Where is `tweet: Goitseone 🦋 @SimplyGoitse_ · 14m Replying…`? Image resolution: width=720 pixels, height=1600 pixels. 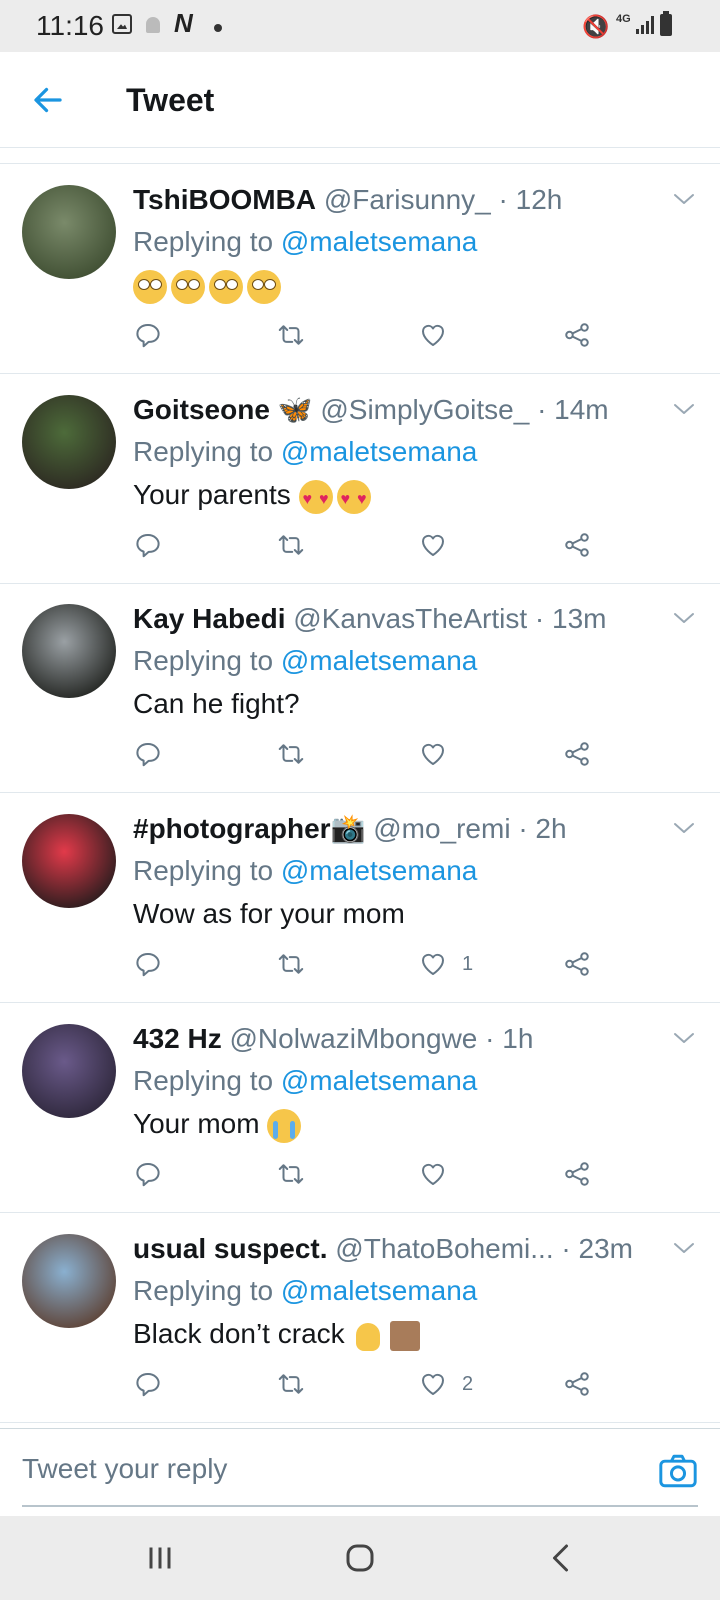 tweet: Goitseone 🦋 @SimplyGoitse_ · 14m Replying… is located at coordinates (360, 479).